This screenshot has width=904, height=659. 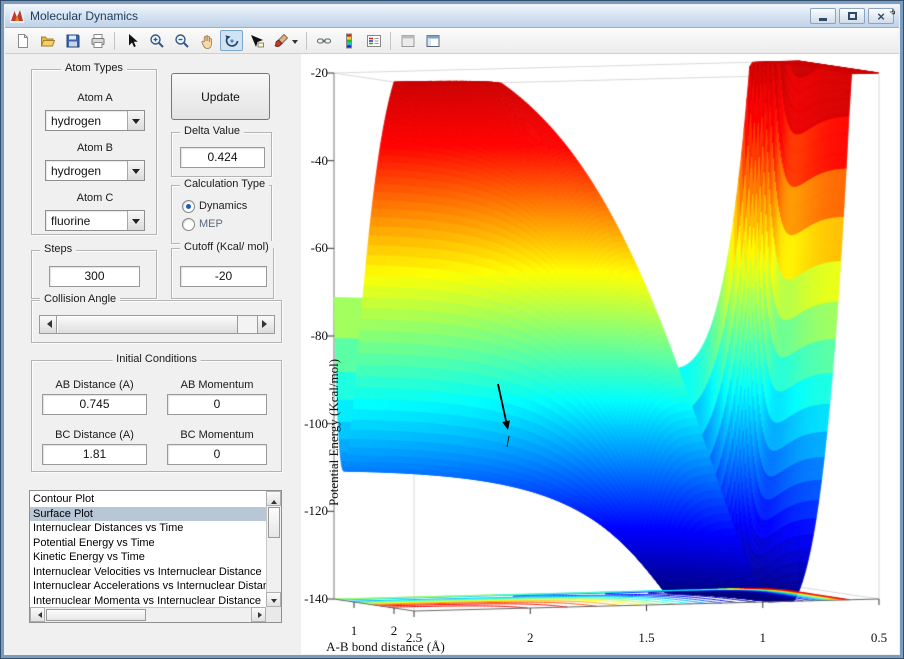 What do you see at coordinates (348, 40) in the screenshot?
I see `insert-colorbar-button` at bounding box center [348, 40].